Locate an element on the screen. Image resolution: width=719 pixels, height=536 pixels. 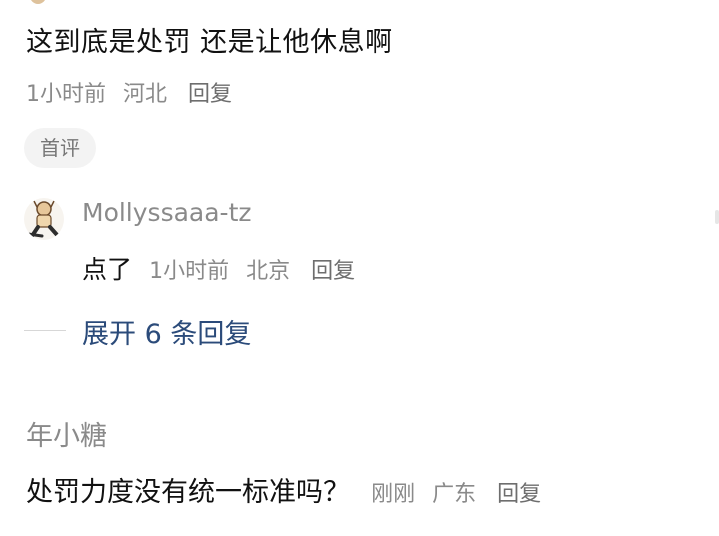
comment-location: 广东 is located at coordinates (454, 494).